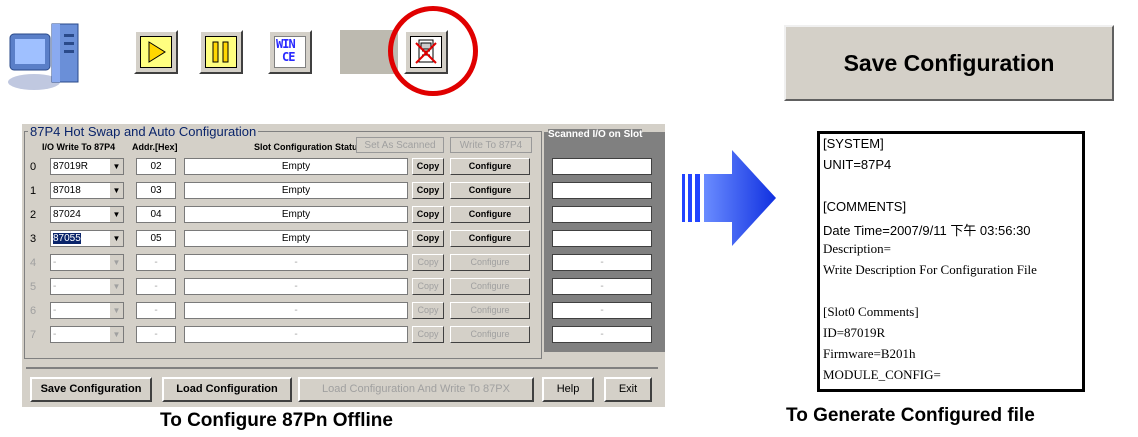 The height and width of the screenshot is (437, 1138). Describe the element at coordinates (282, 335) in the screenshot. I see `slot-row: 7 - ▼ - - Copy Configure` at that location.